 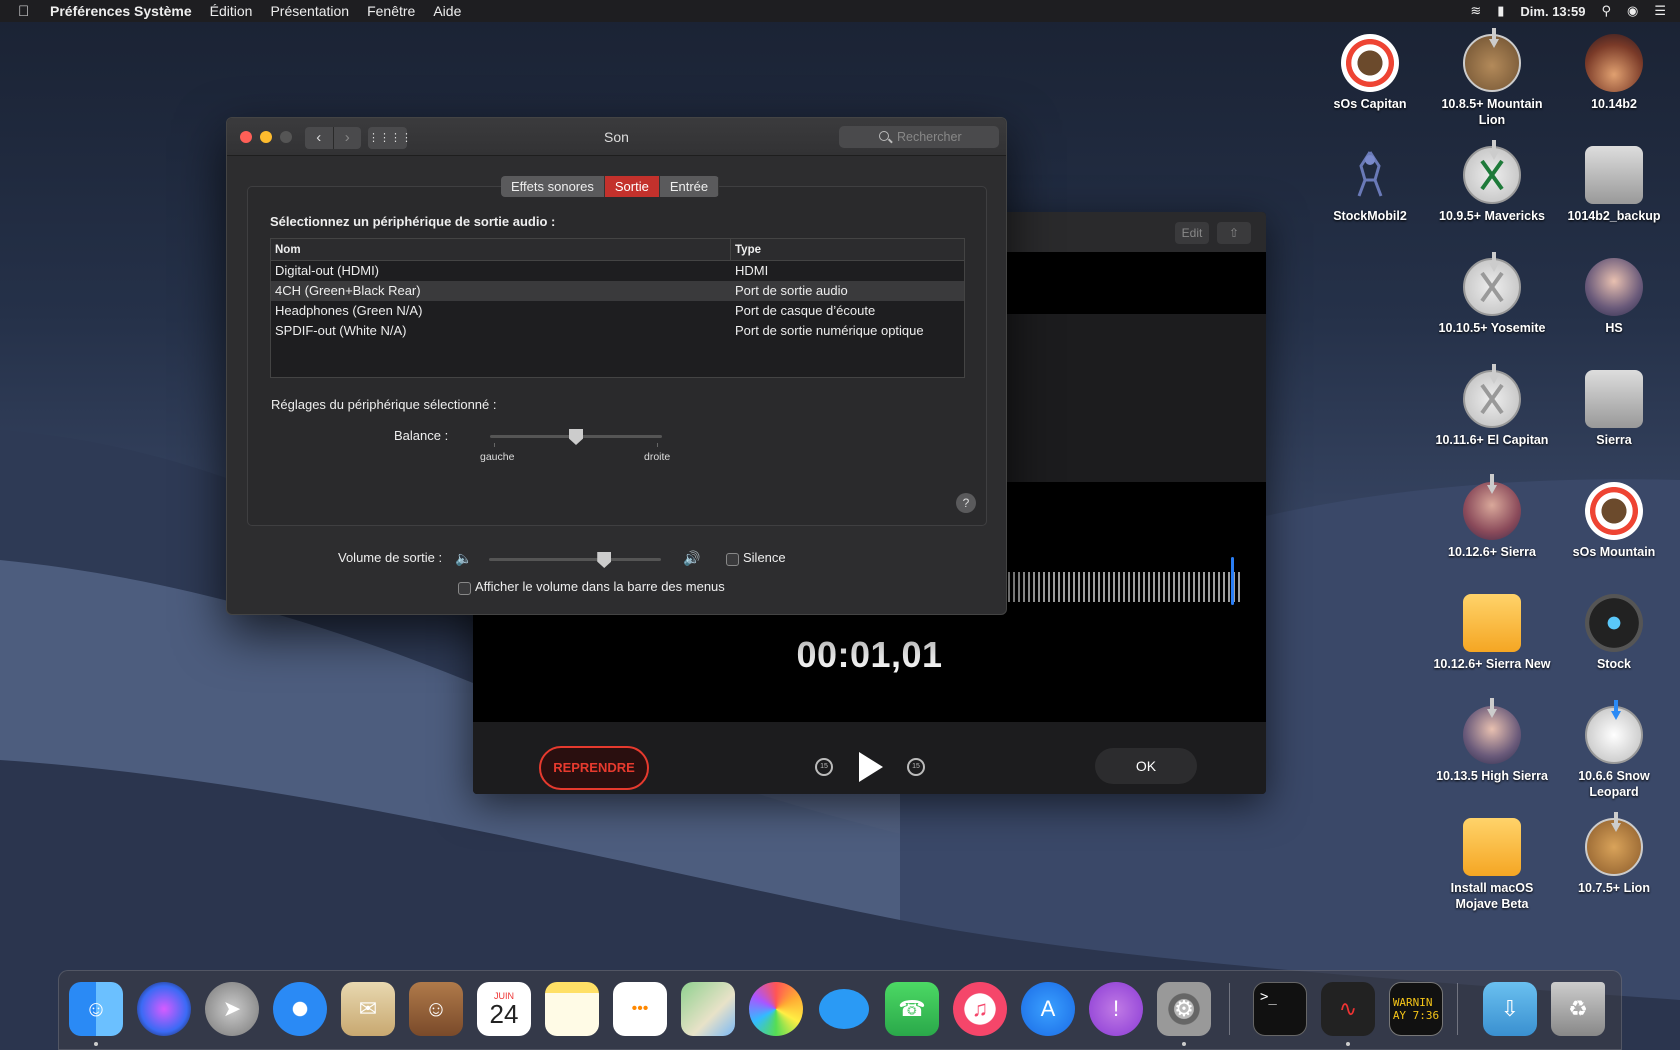 I want to click on desktop-icon-mavericks: 10.9.5+ Mavericks, so click(x=1492, y=182).